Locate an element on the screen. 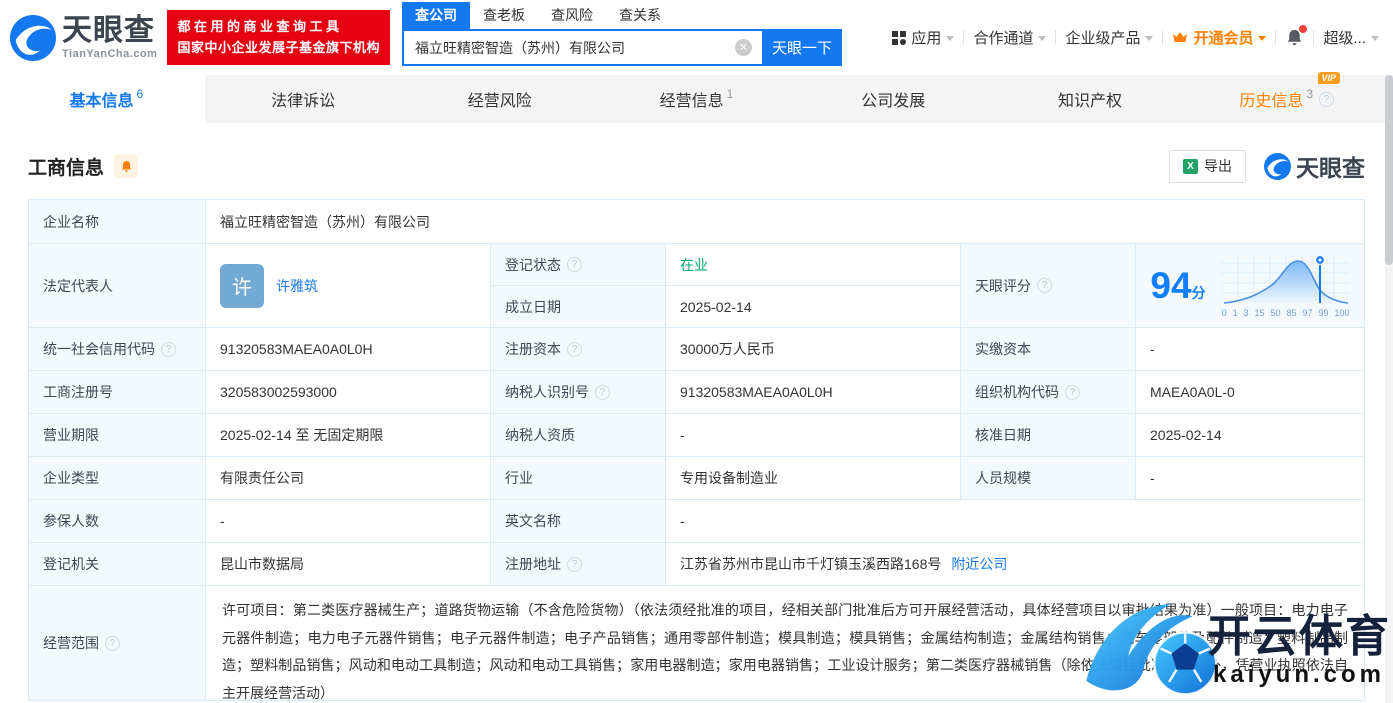  score-axis-ticks: 01 3 15 50 85 97 99 100 is located at coordinates (1285, 313).